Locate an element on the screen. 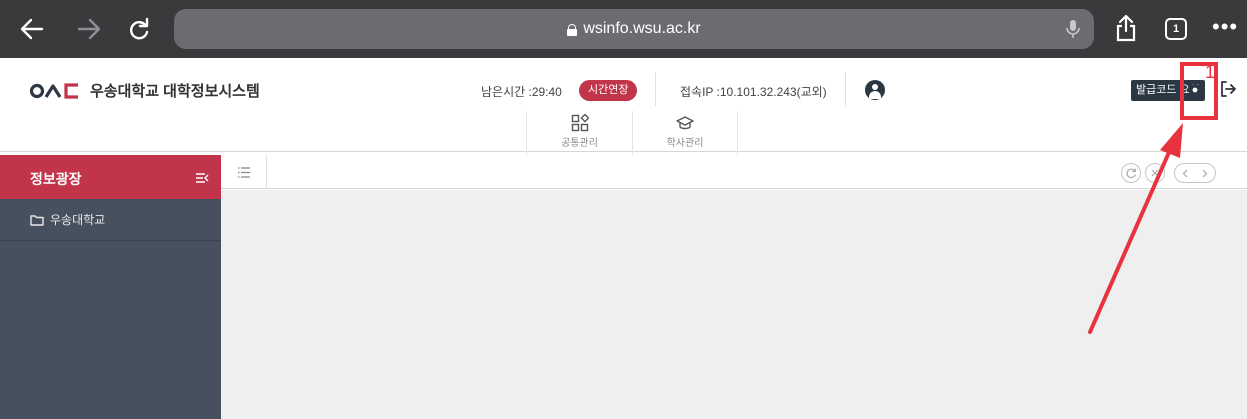  menu-item-label: 학사관리 is located at coordinates (685, 143).